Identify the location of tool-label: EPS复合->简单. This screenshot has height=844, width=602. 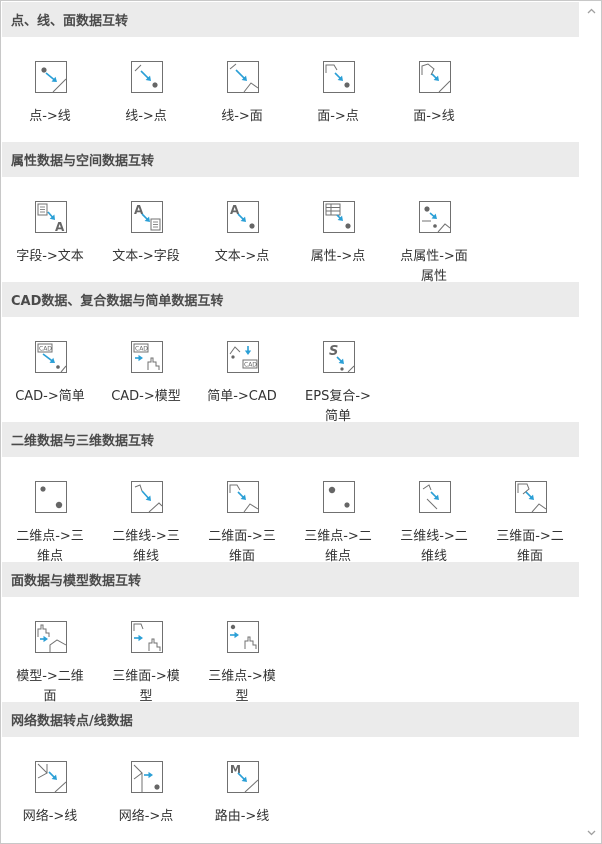
(338, 406).